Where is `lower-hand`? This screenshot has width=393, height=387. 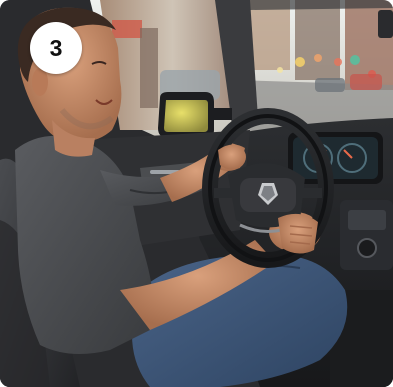
lower-hand is located at coordinates (298, 233).